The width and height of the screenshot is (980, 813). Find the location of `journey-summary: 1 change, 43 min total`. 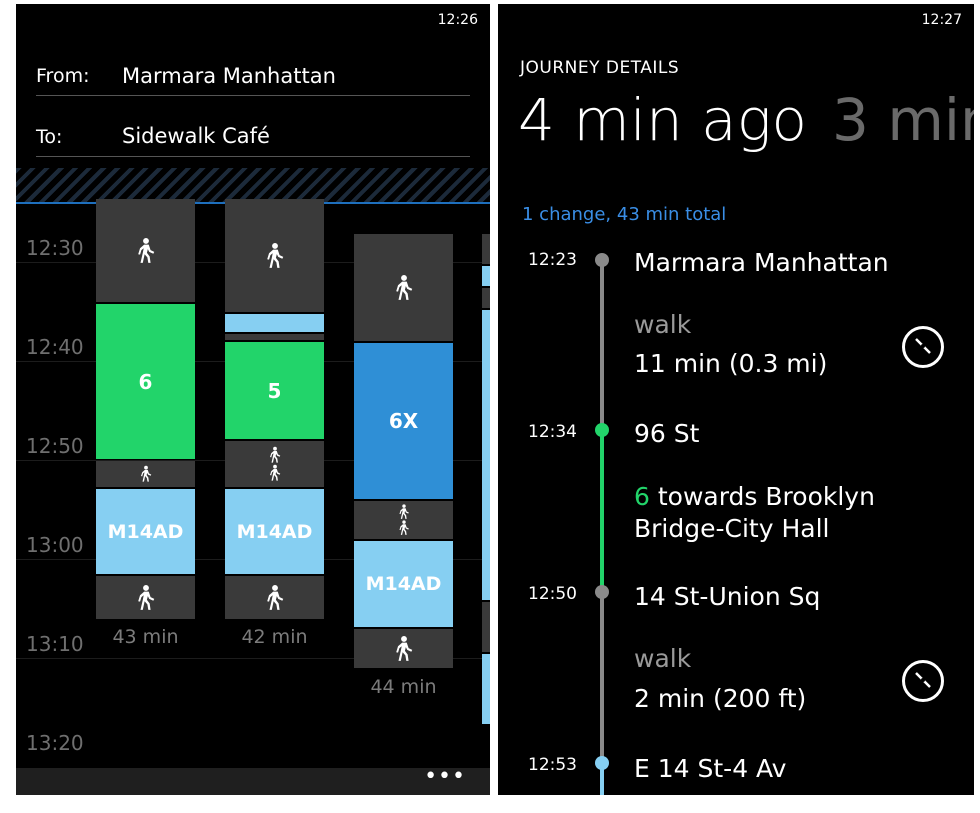

journey-summary: 1 change, 43 min total is located at coordinates (624, 214).